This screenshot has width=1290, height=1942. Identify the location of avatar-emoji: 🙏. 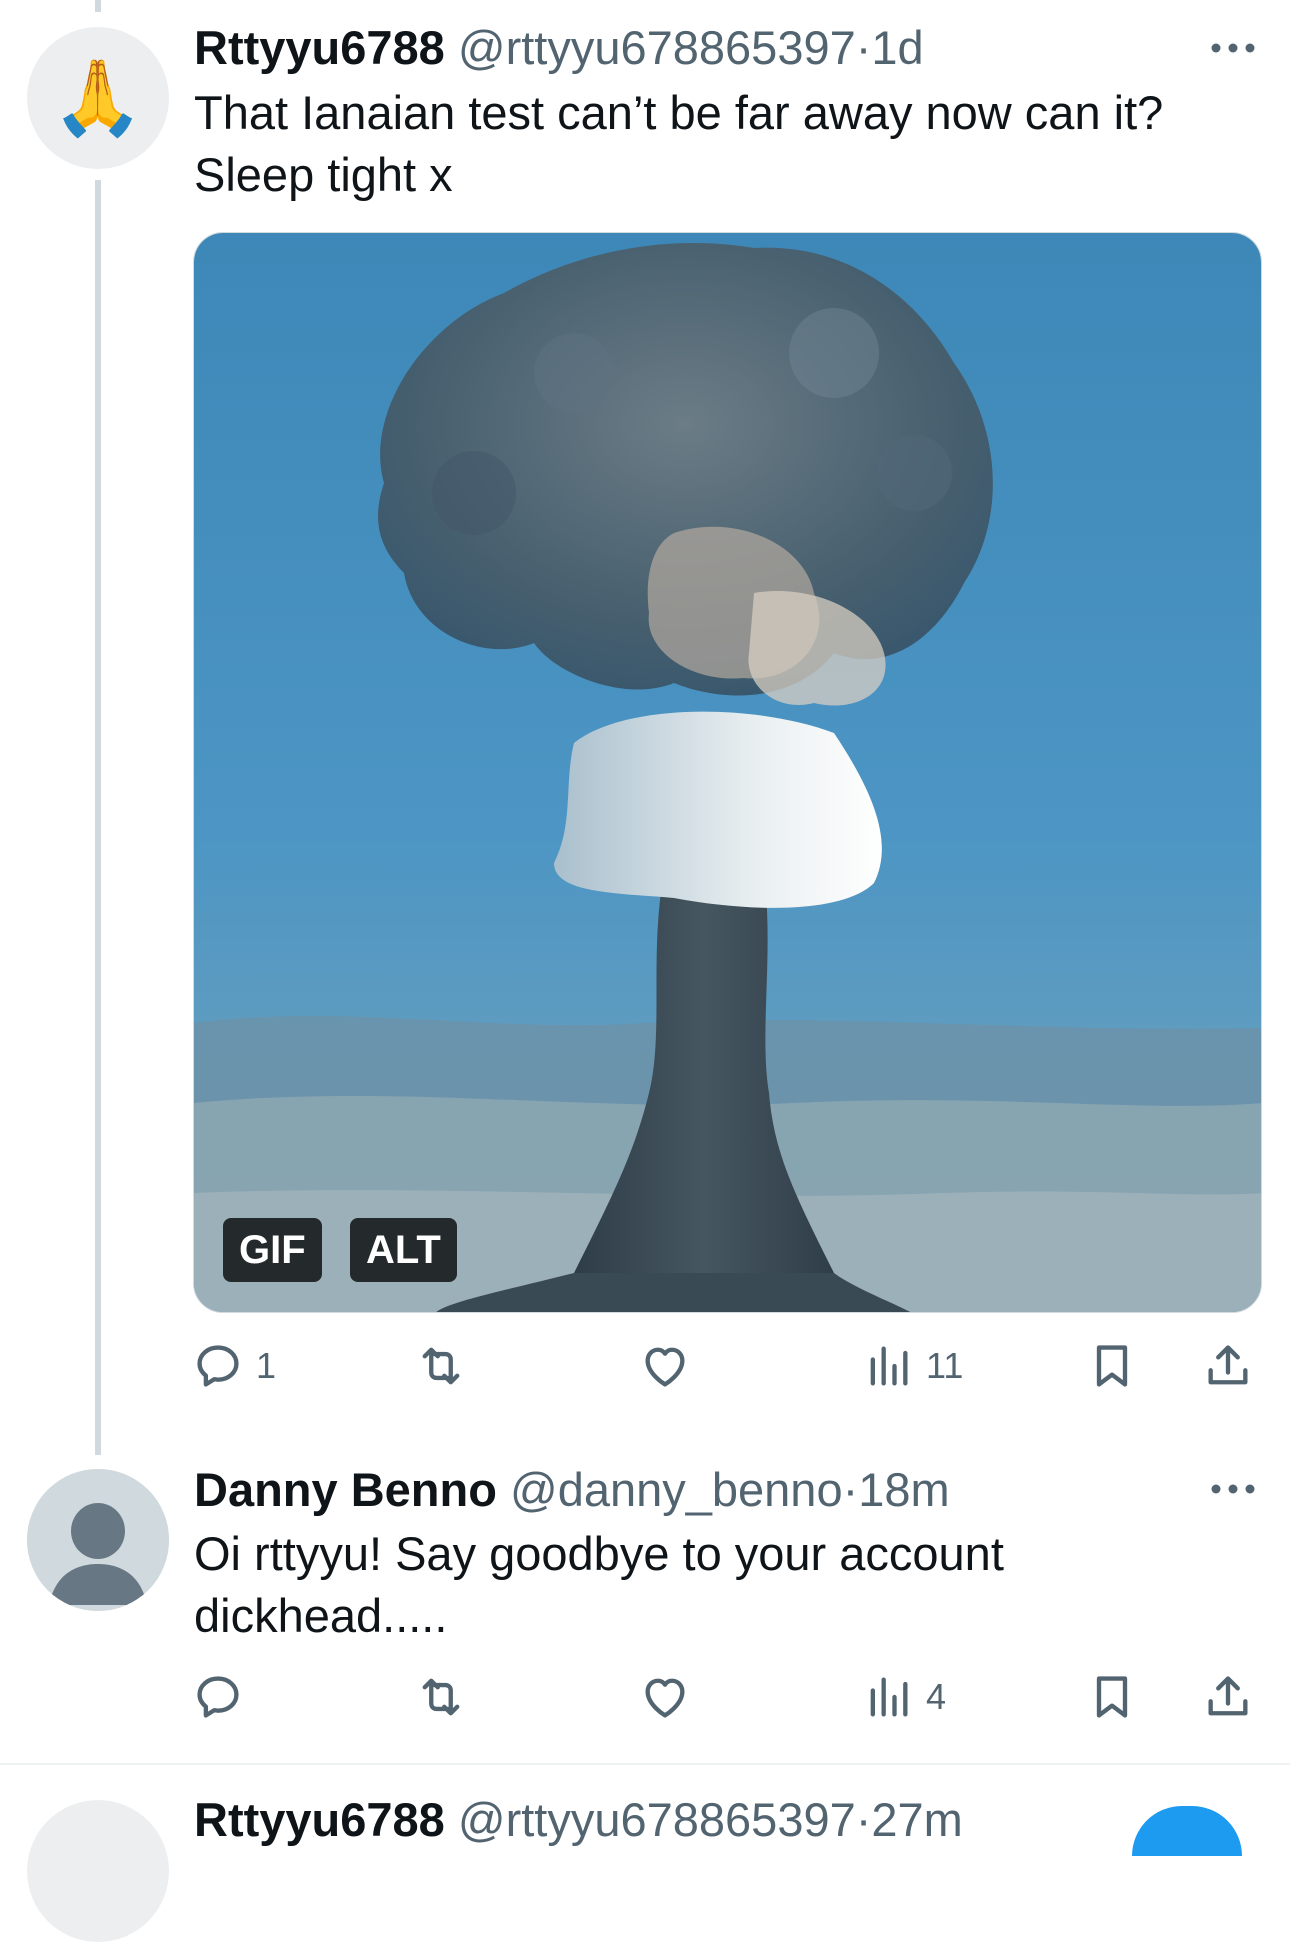
(98, 97).